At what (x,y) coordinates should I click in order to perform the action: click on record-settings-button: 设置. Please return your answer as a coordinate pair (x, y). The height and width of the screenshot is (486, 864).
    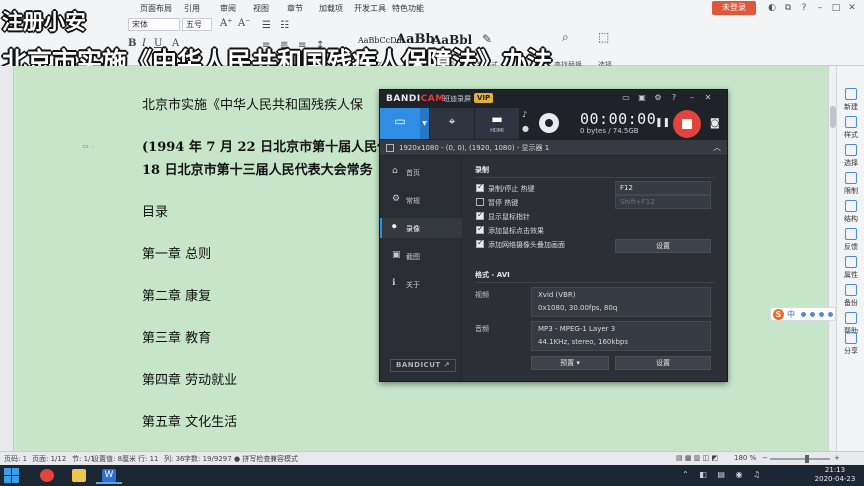
    Looking at the image, I should click on (663, 246).